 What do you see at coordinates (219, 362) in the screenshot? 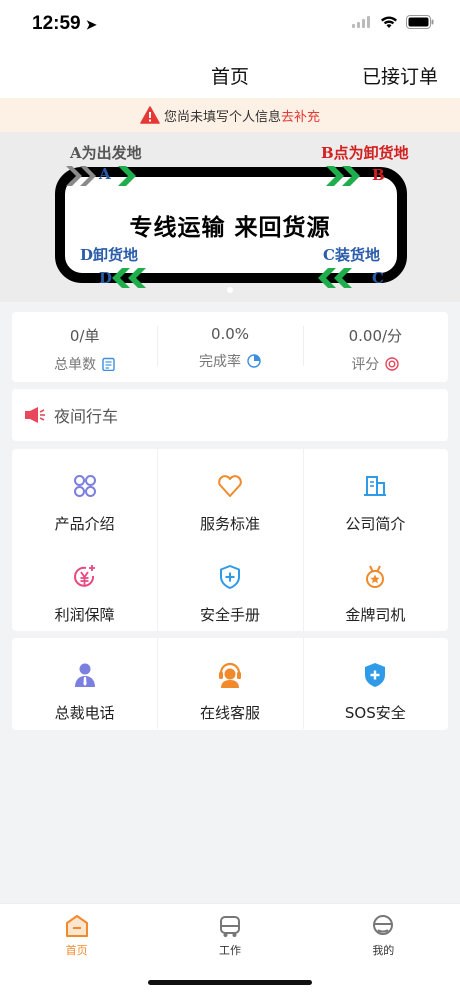
I see `stat-label: 完成率` at bounding box center [219, 362].